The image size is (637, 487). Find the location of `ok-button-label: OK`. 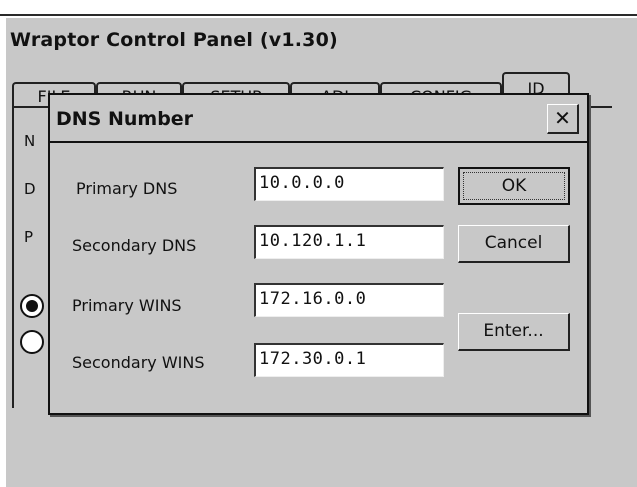

ok-button-label: OK is located at coordinates (514, 186).